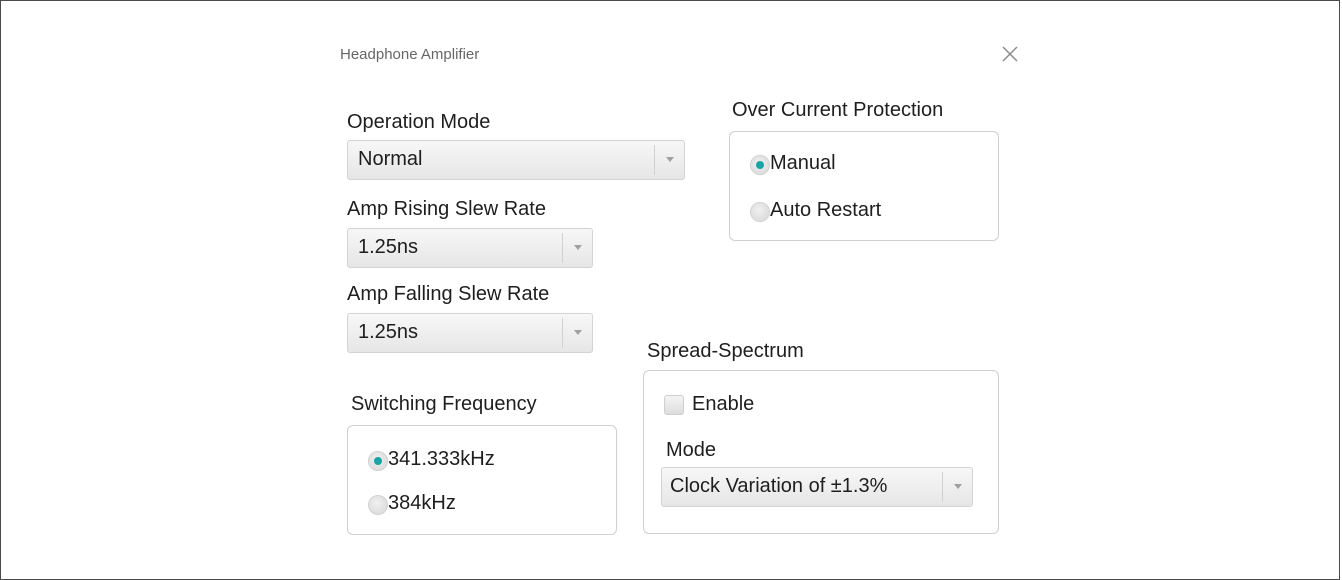  Describe the element at coordinates (468, 507) in the screenshot. I see `switching-frequency-option-384khz: 384kHz` at that location.